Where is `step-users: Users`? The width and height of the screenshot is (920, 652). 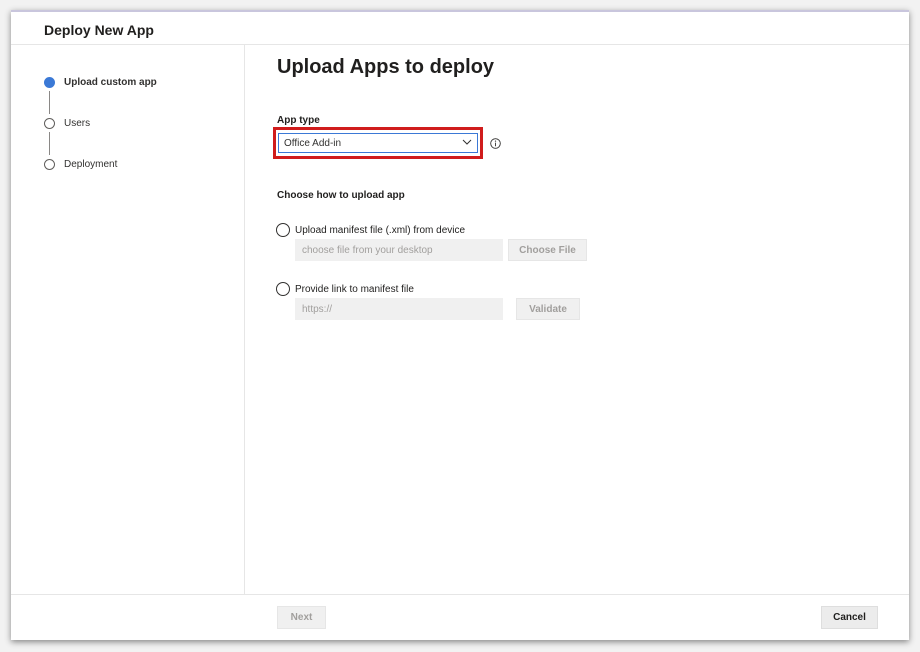
step-users: Users is located at coordinates (67, 123).